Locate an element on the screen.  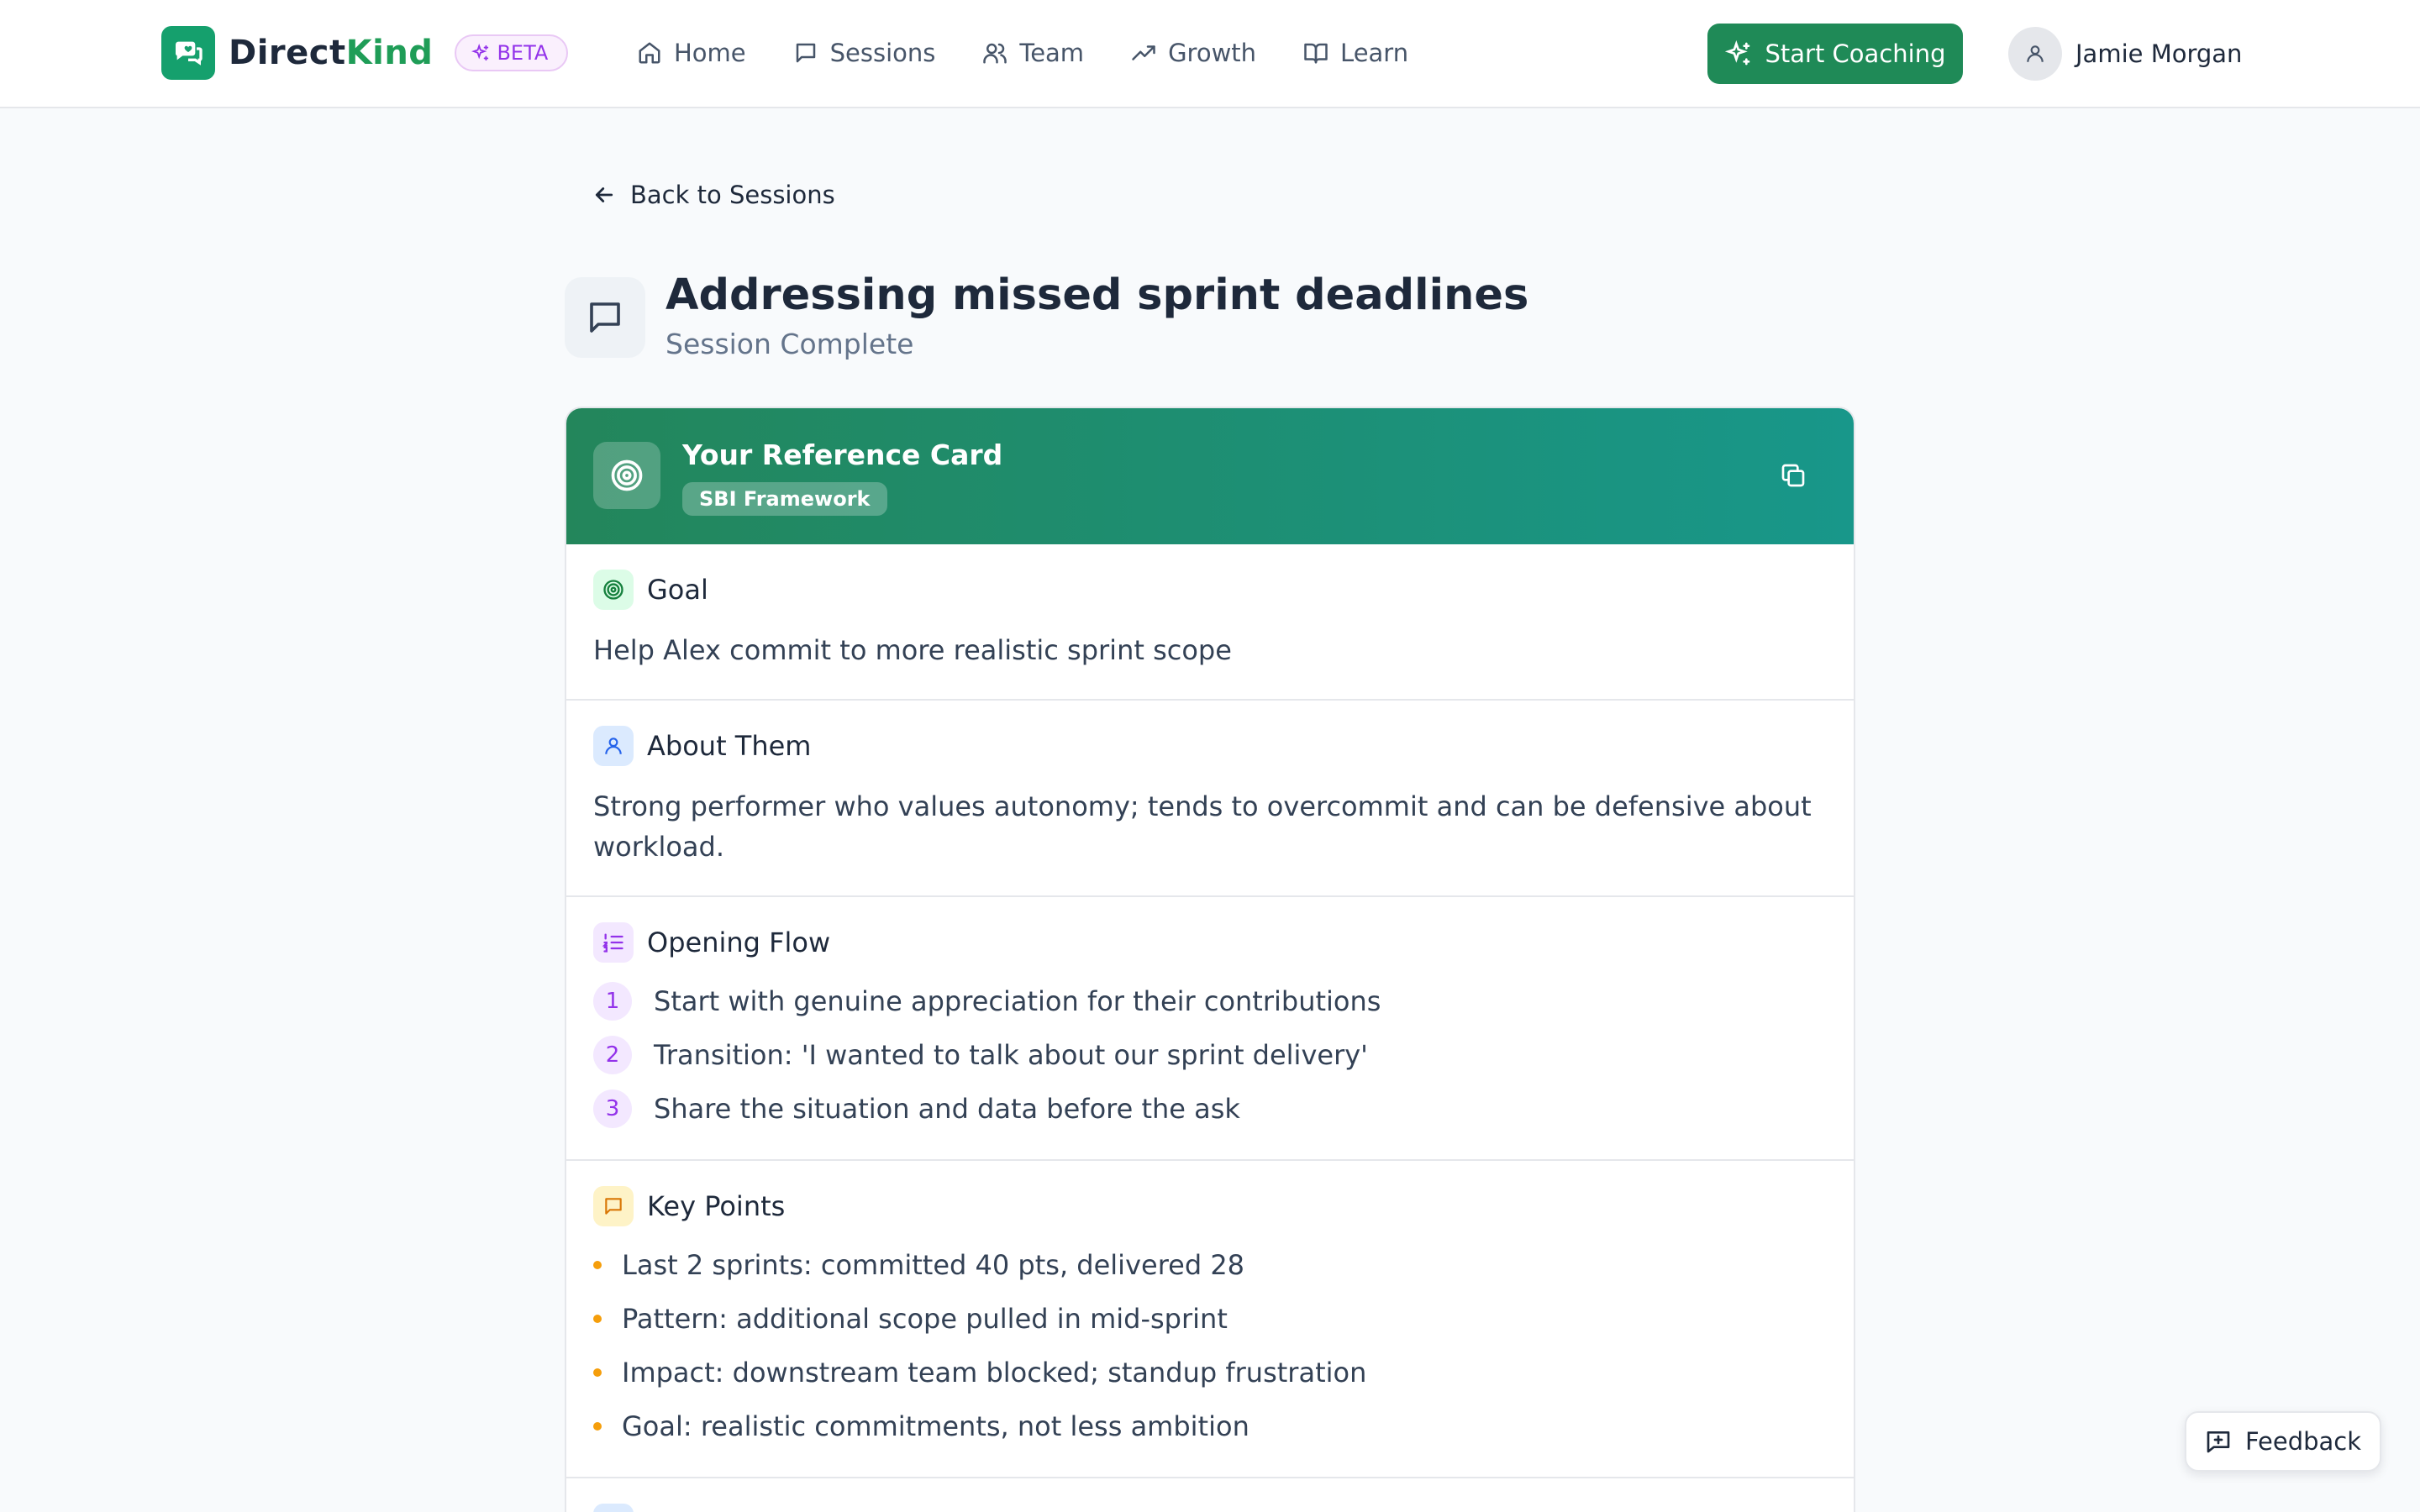
page-title: Addressing missed sprint deadlines is located at coordinates (1097, 295).